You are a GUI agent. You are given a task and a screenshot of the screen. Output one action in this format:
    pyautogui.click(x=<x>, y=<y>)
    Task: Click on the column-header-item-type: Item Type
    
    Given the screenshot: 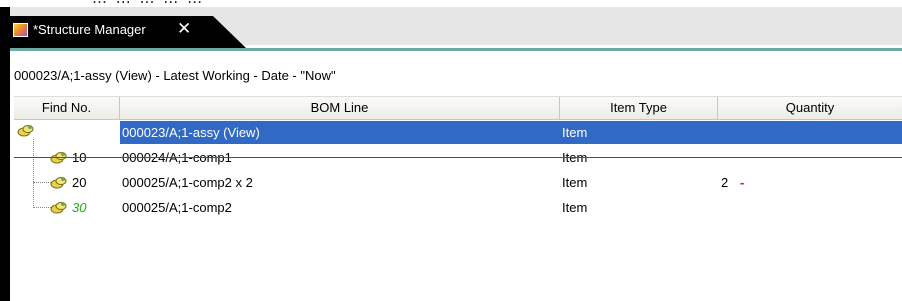 What is the action you would take?
    pyautogui.click(x=639, y=108)
    